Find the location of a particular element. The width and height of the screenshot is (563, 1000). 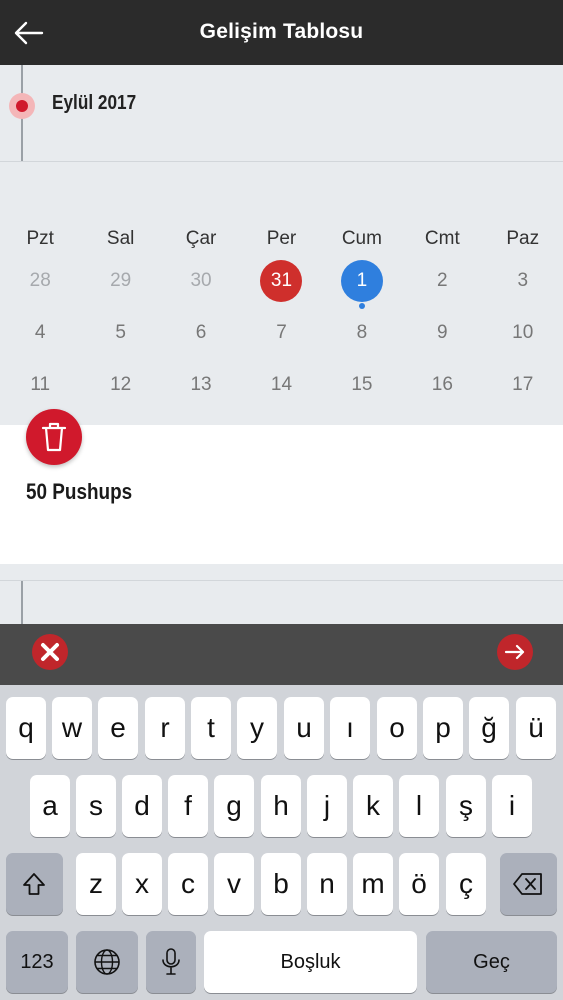

day-cell: 30 is located at coordinates (201, 281).